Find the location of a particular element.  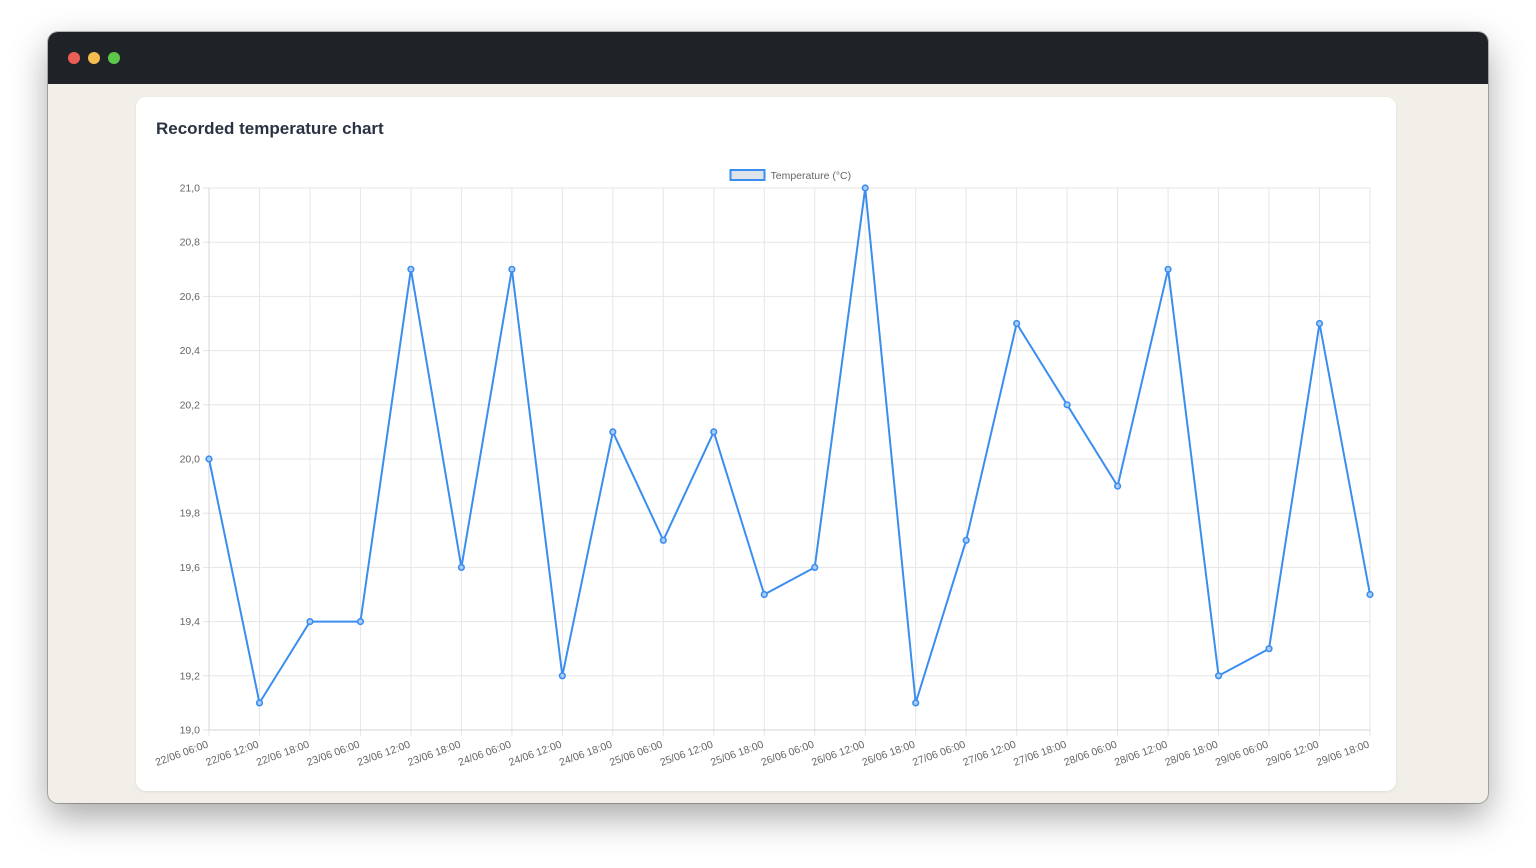

x-tick-label: 22/06 06:00 is located at coordinates (182, 753).